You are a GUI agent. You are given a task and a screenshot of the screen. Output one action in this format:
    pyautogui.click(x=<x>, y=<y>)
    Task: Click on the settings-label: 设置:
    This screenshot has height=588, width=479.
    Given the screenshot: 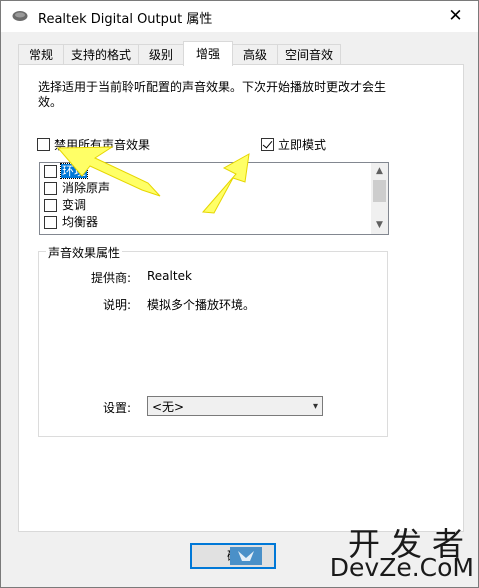 What is the action you would take?
    pyautogui.click(x=116, y=408)
    